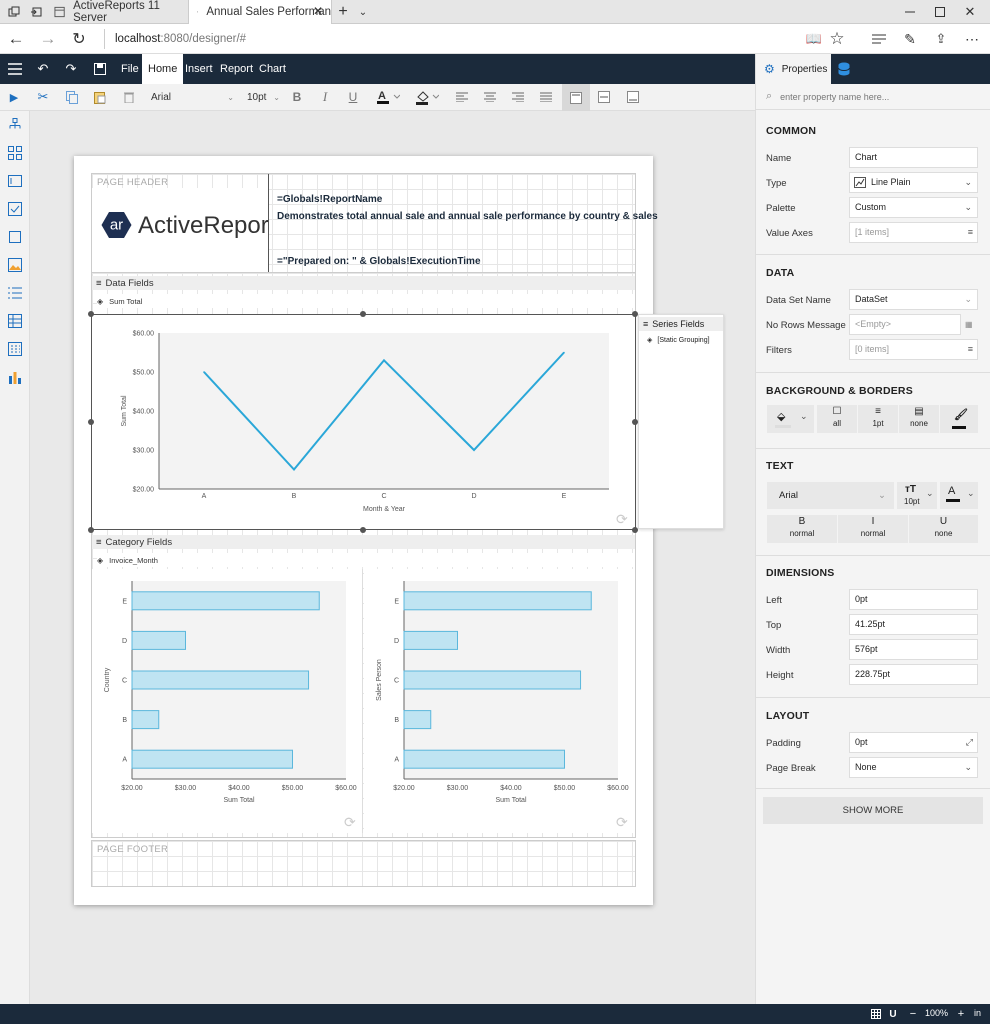  Describe the element at coordinates (262, 97) in the screenshot. I see `font-size-select: 10pt ⌄` at that location.